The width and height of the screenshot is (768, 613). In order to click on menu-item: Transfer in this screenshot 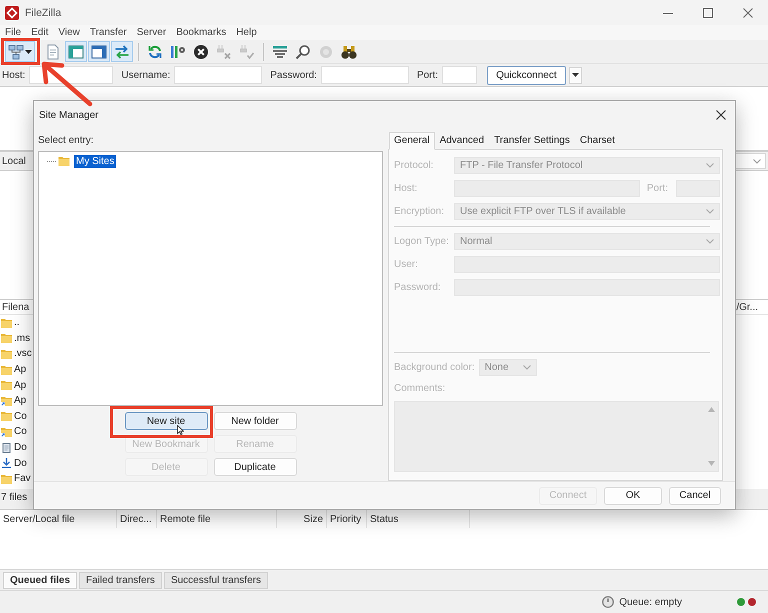, I will do `click(108, 32)`.